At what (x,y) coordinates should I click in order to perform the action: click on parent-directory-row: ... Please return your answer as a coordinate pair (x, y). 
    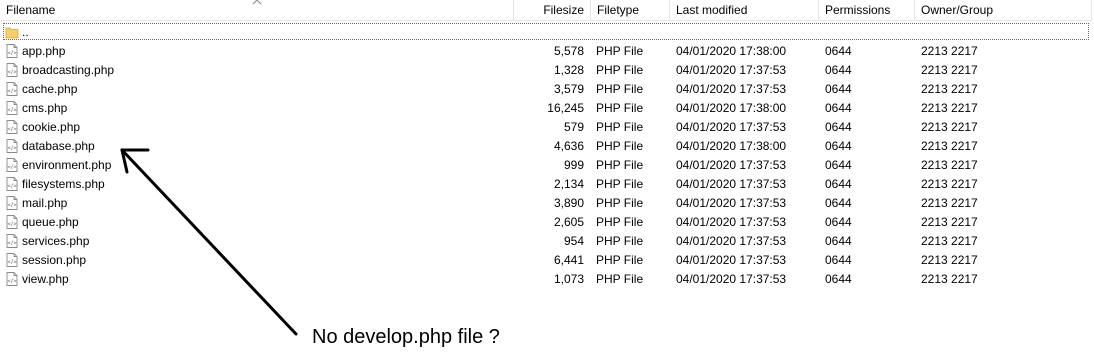
    Looking at the image, I should click on (546, 32).